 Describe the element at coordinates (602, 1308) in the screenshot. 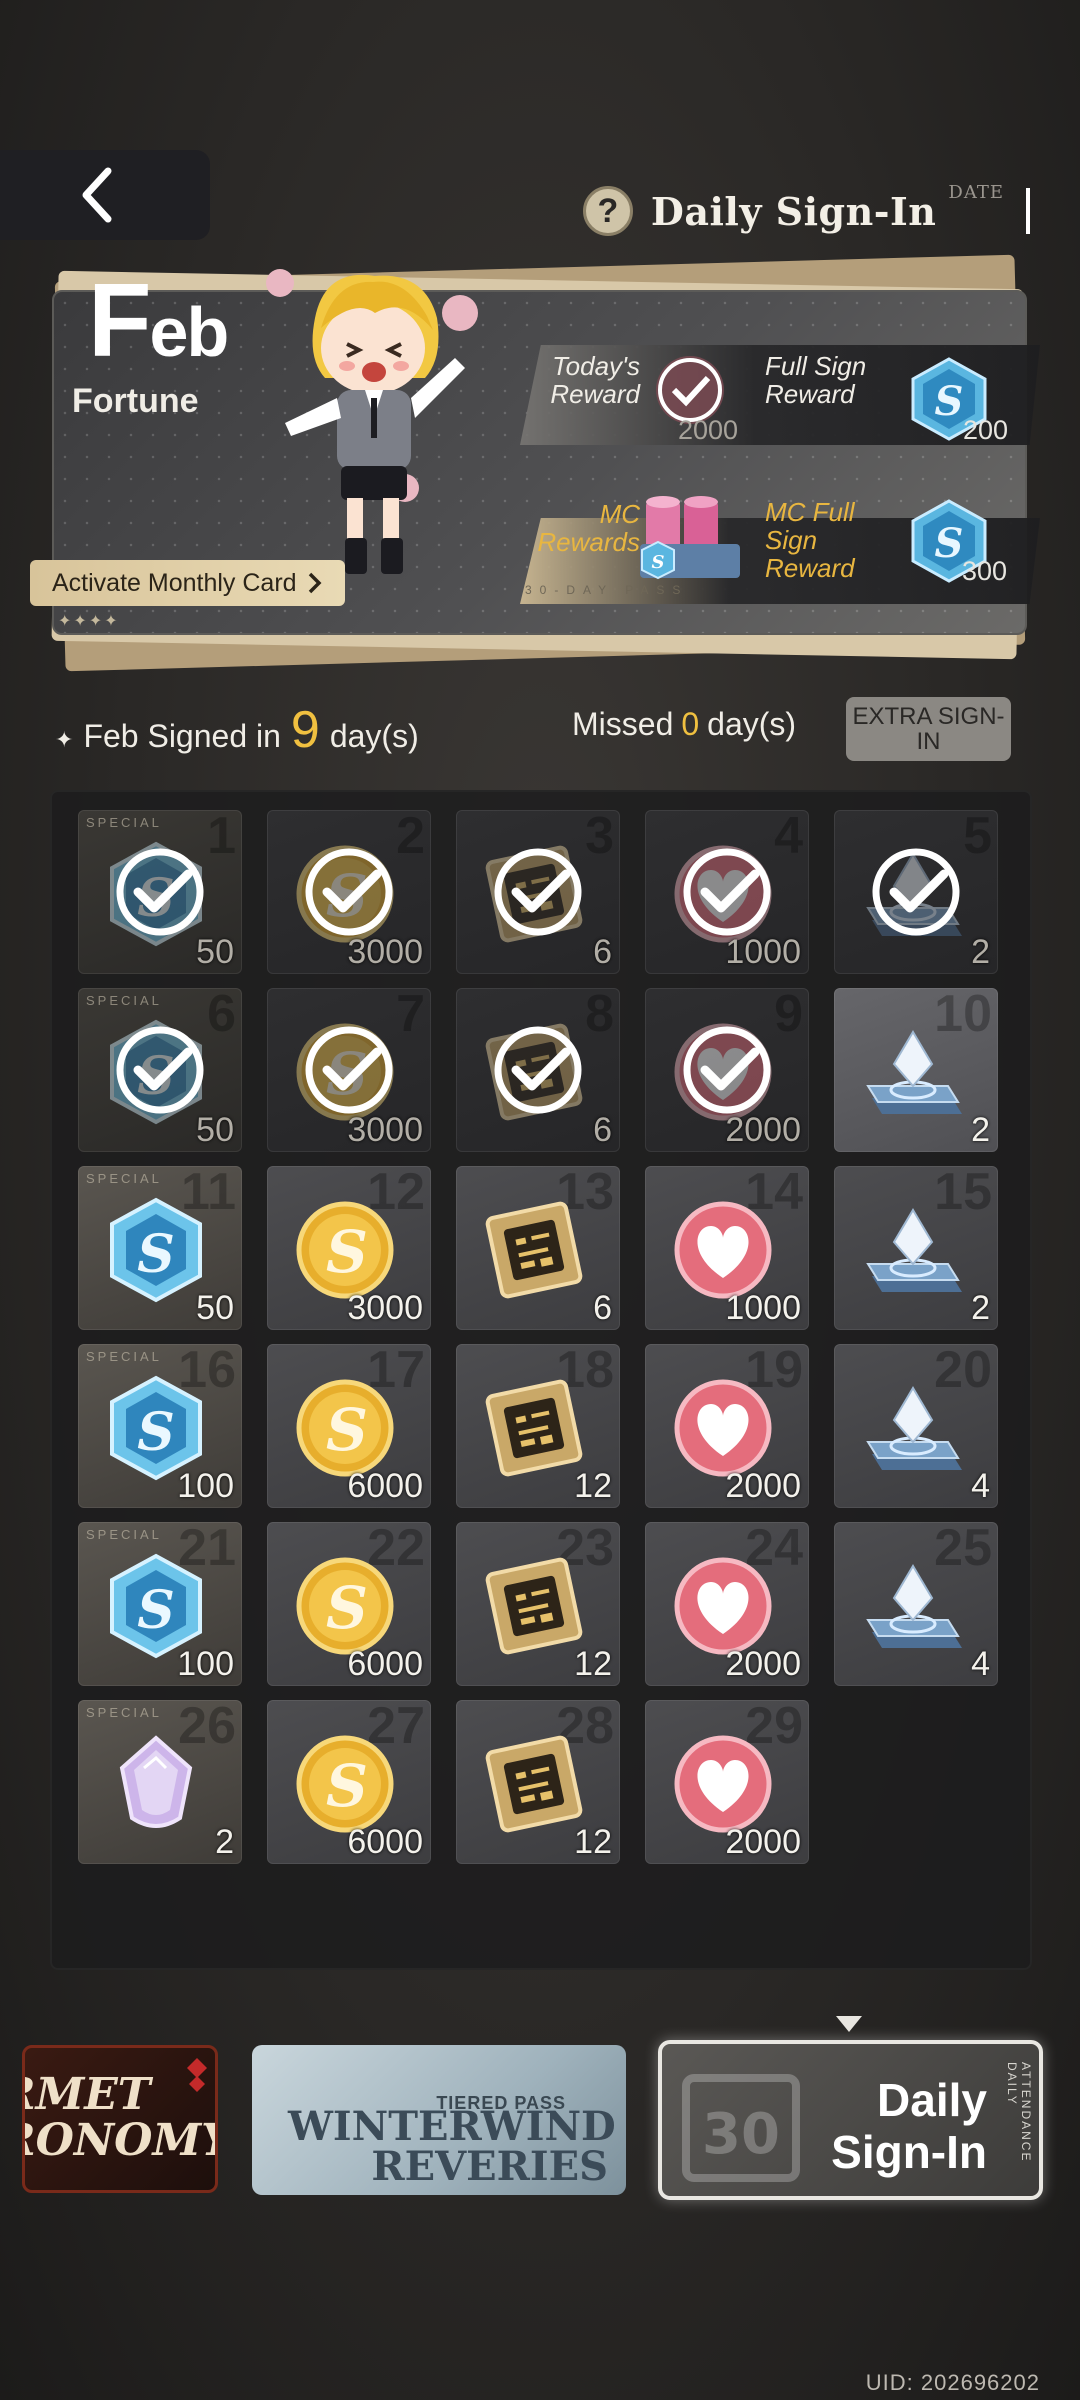

I see `reward-quantity: 6` at that location.